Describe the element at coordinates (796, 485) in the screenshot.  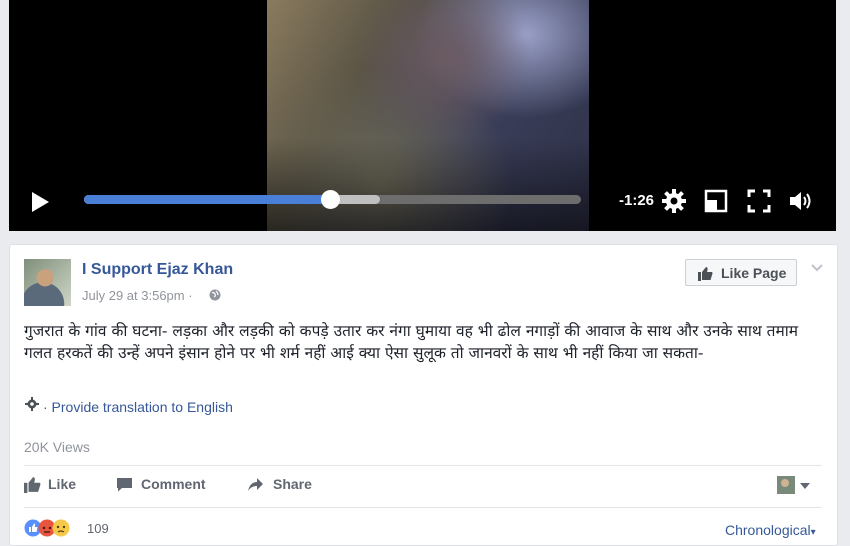
I see `post-as-selector` at that location.